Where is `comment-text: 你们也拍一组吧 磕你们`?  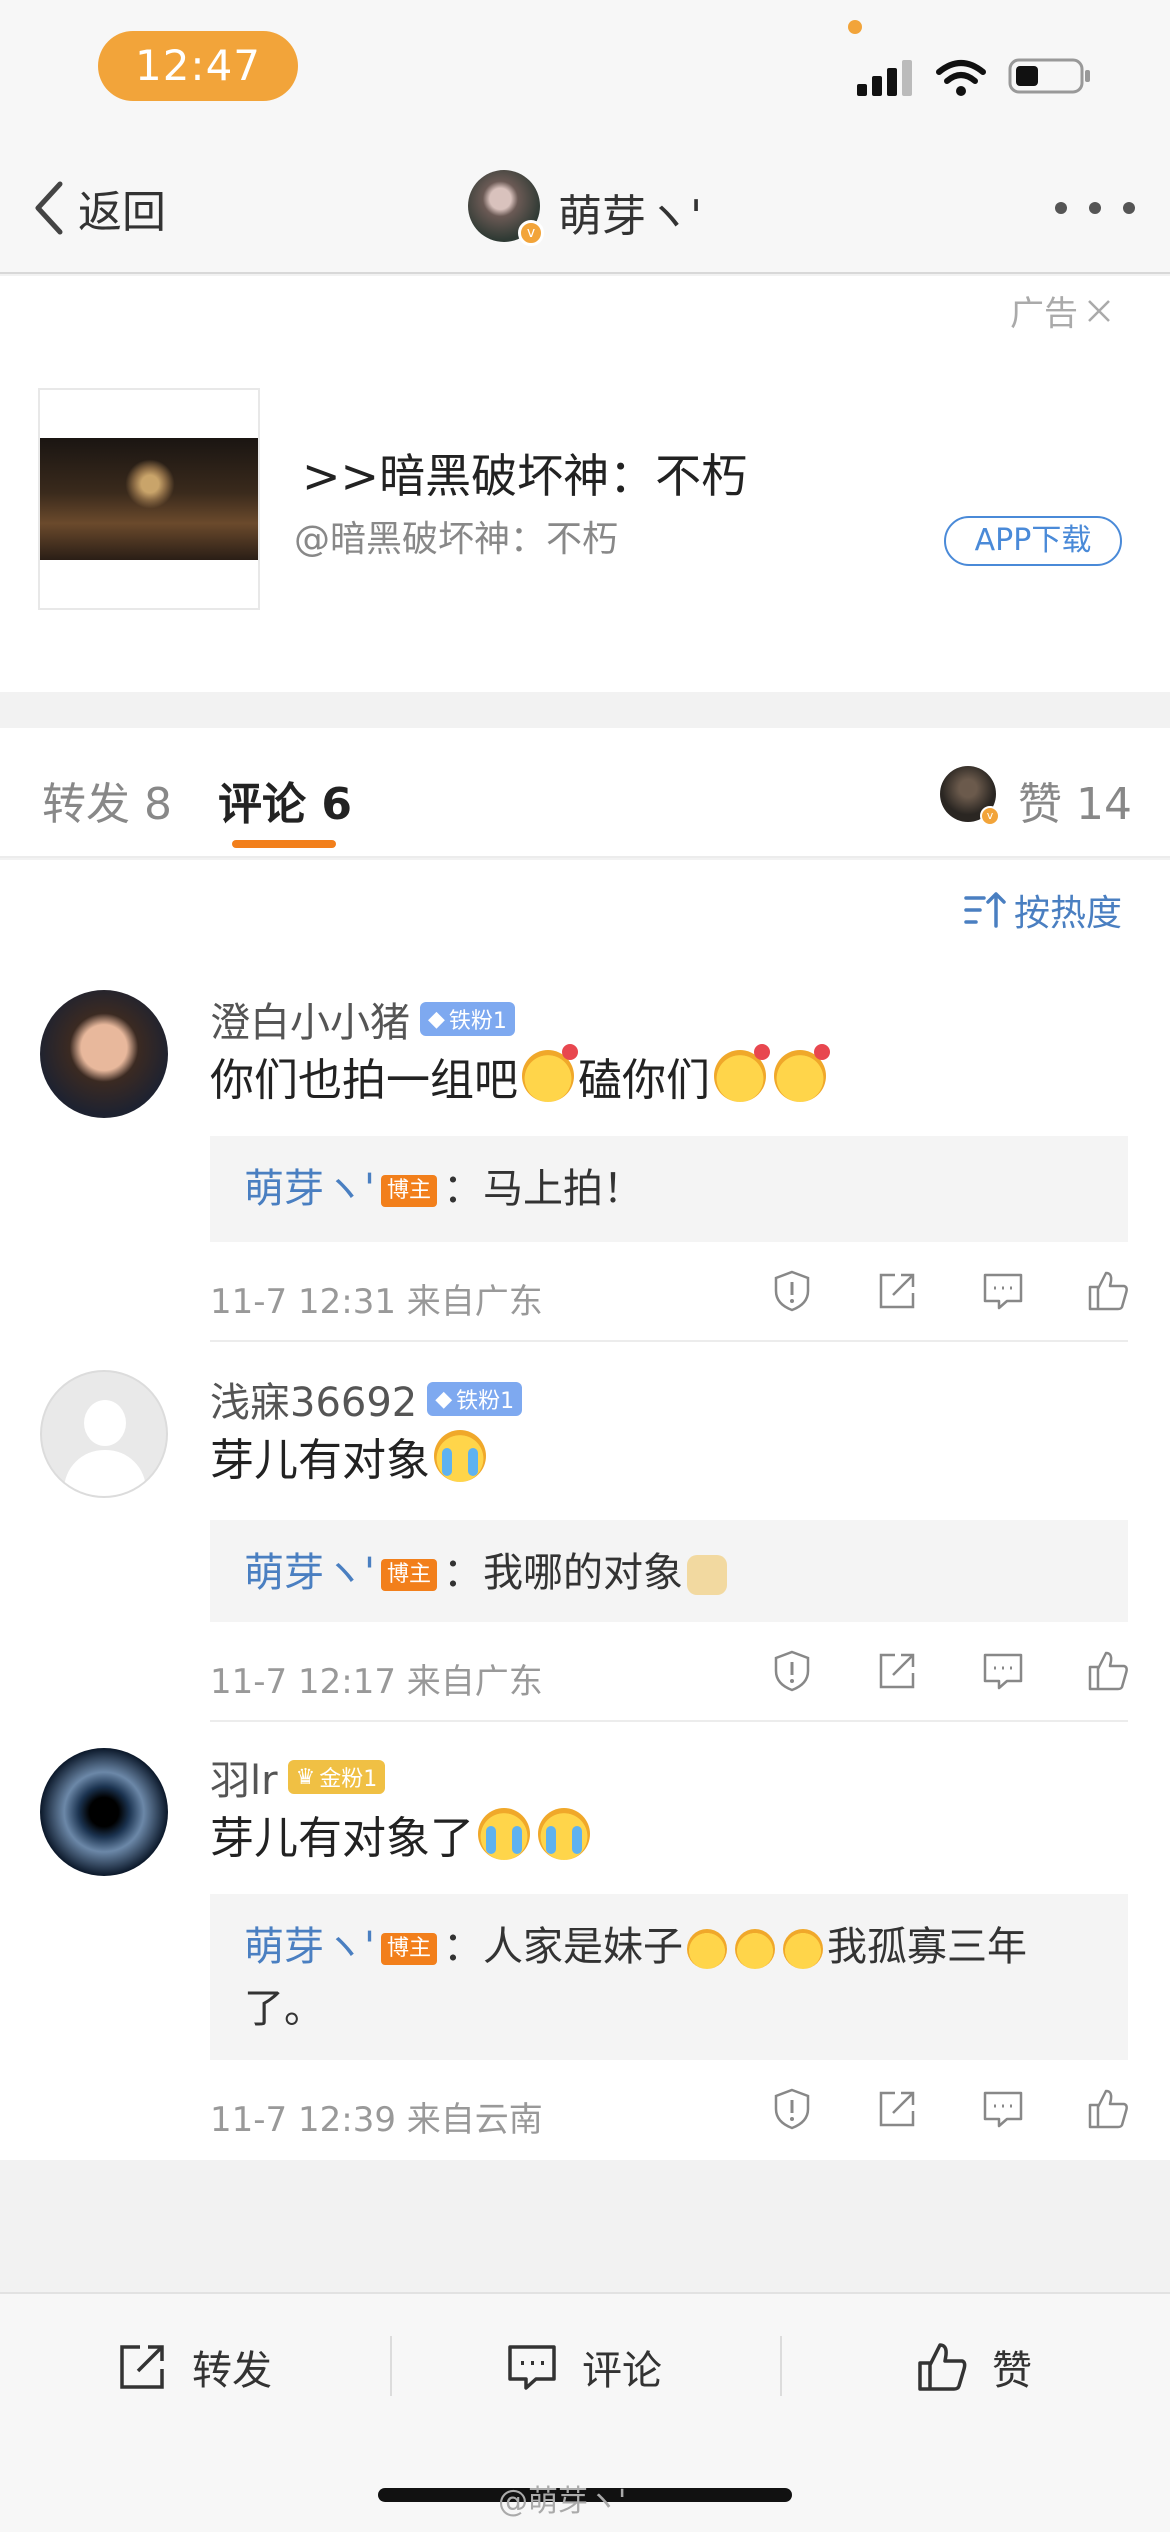
comment-text: 你们也拍一组吧 磕你们 is located at coordinates (520, 1076).